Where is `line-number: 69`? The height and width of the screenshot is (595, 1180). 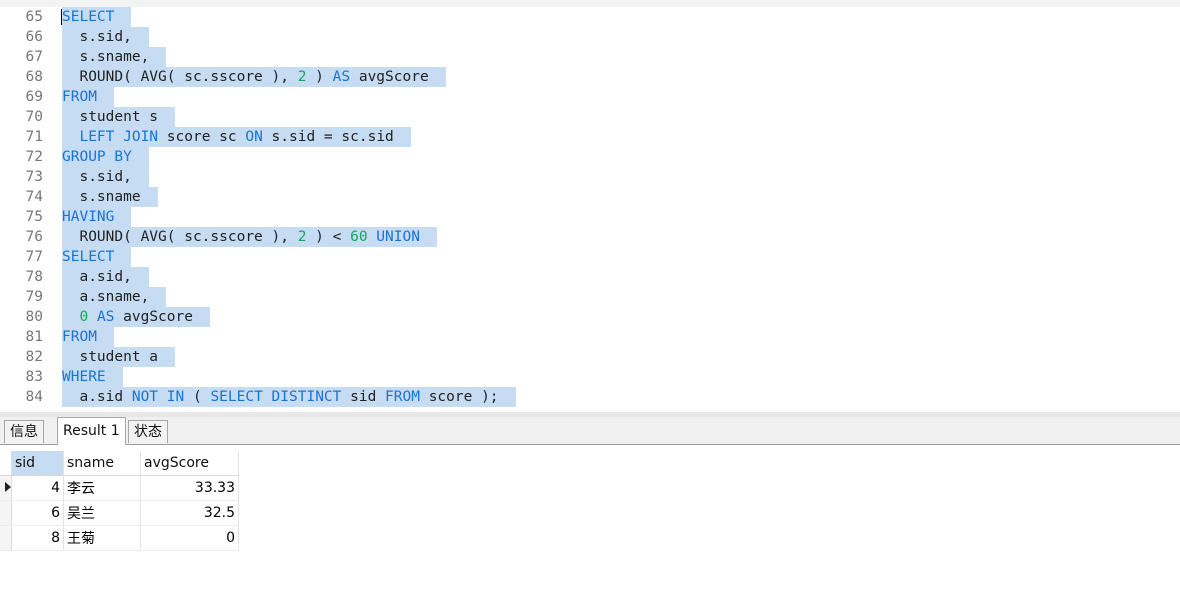 line-number: 69 is located at coordinates (34, 97).